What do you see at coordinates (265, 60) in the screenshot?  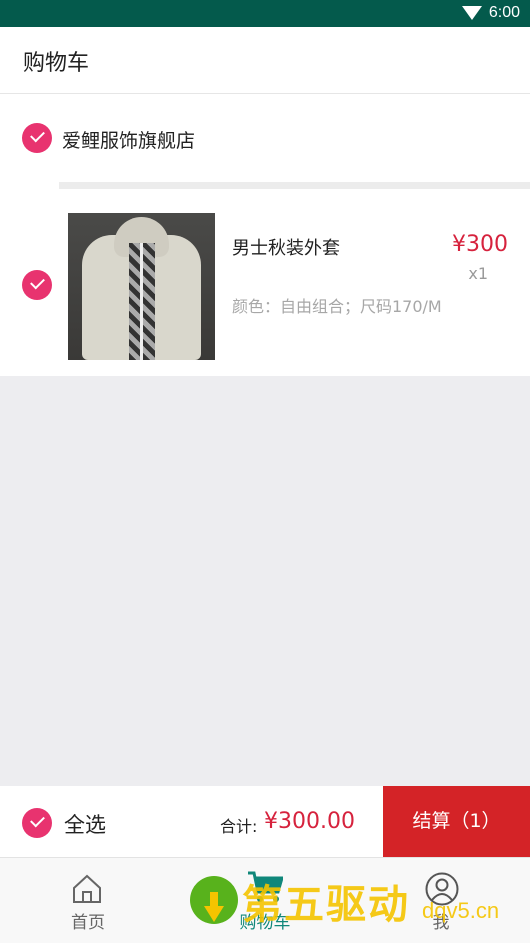 I see `page-header: 购物车` at bounding box center [265, 60].